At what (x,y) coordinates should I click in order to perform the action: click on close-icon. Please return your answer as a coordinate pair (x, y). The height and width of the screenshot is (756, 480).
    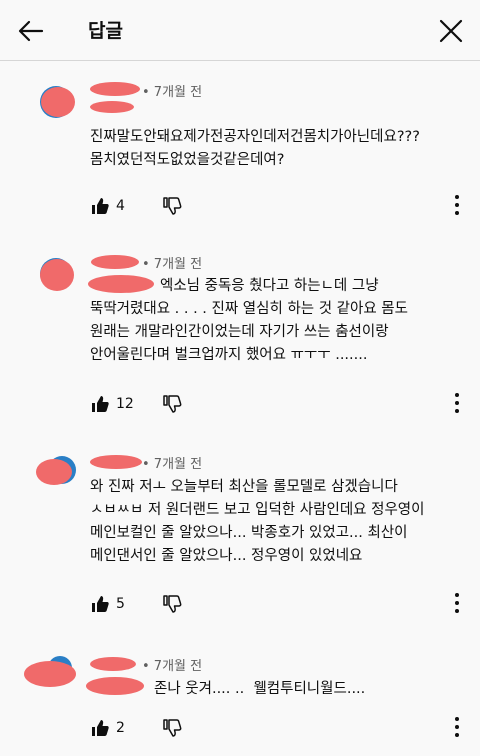
    Looking at the image, I should click on (451, 31).